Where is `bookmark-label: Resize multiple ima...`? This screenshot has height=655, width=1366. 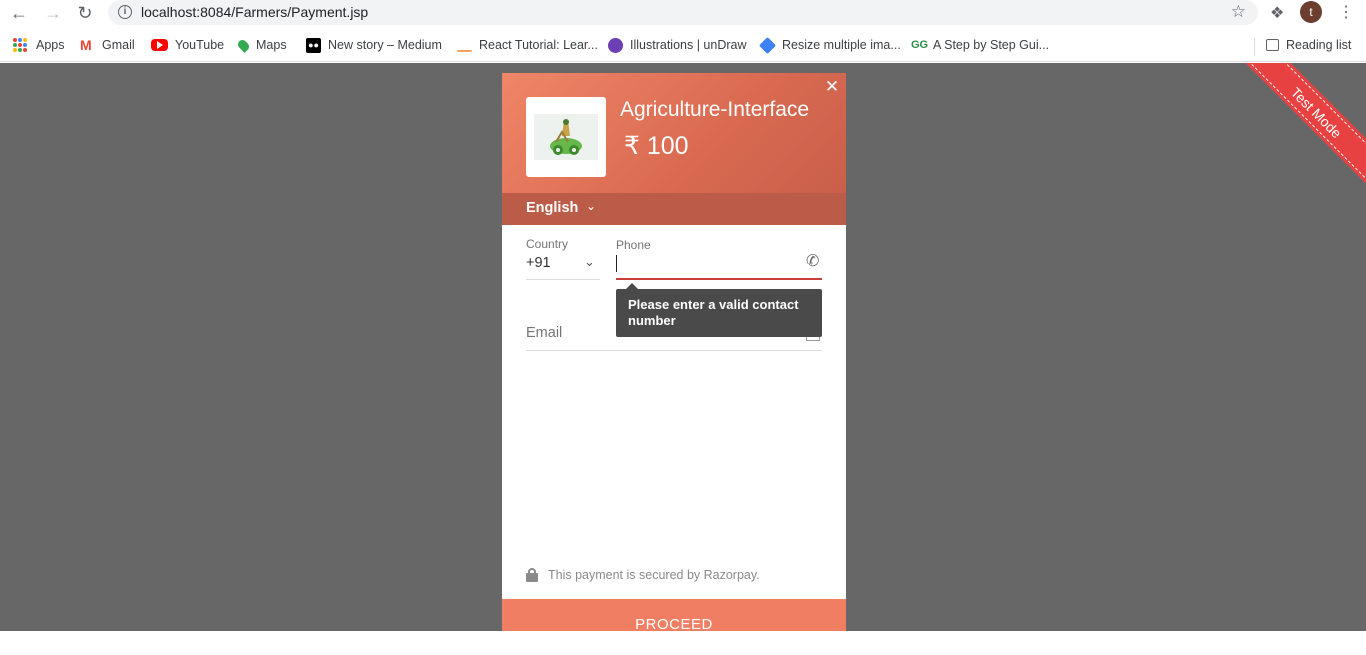 bookmark-label: Resize multiple ima... is located at coordinates (841, 45).